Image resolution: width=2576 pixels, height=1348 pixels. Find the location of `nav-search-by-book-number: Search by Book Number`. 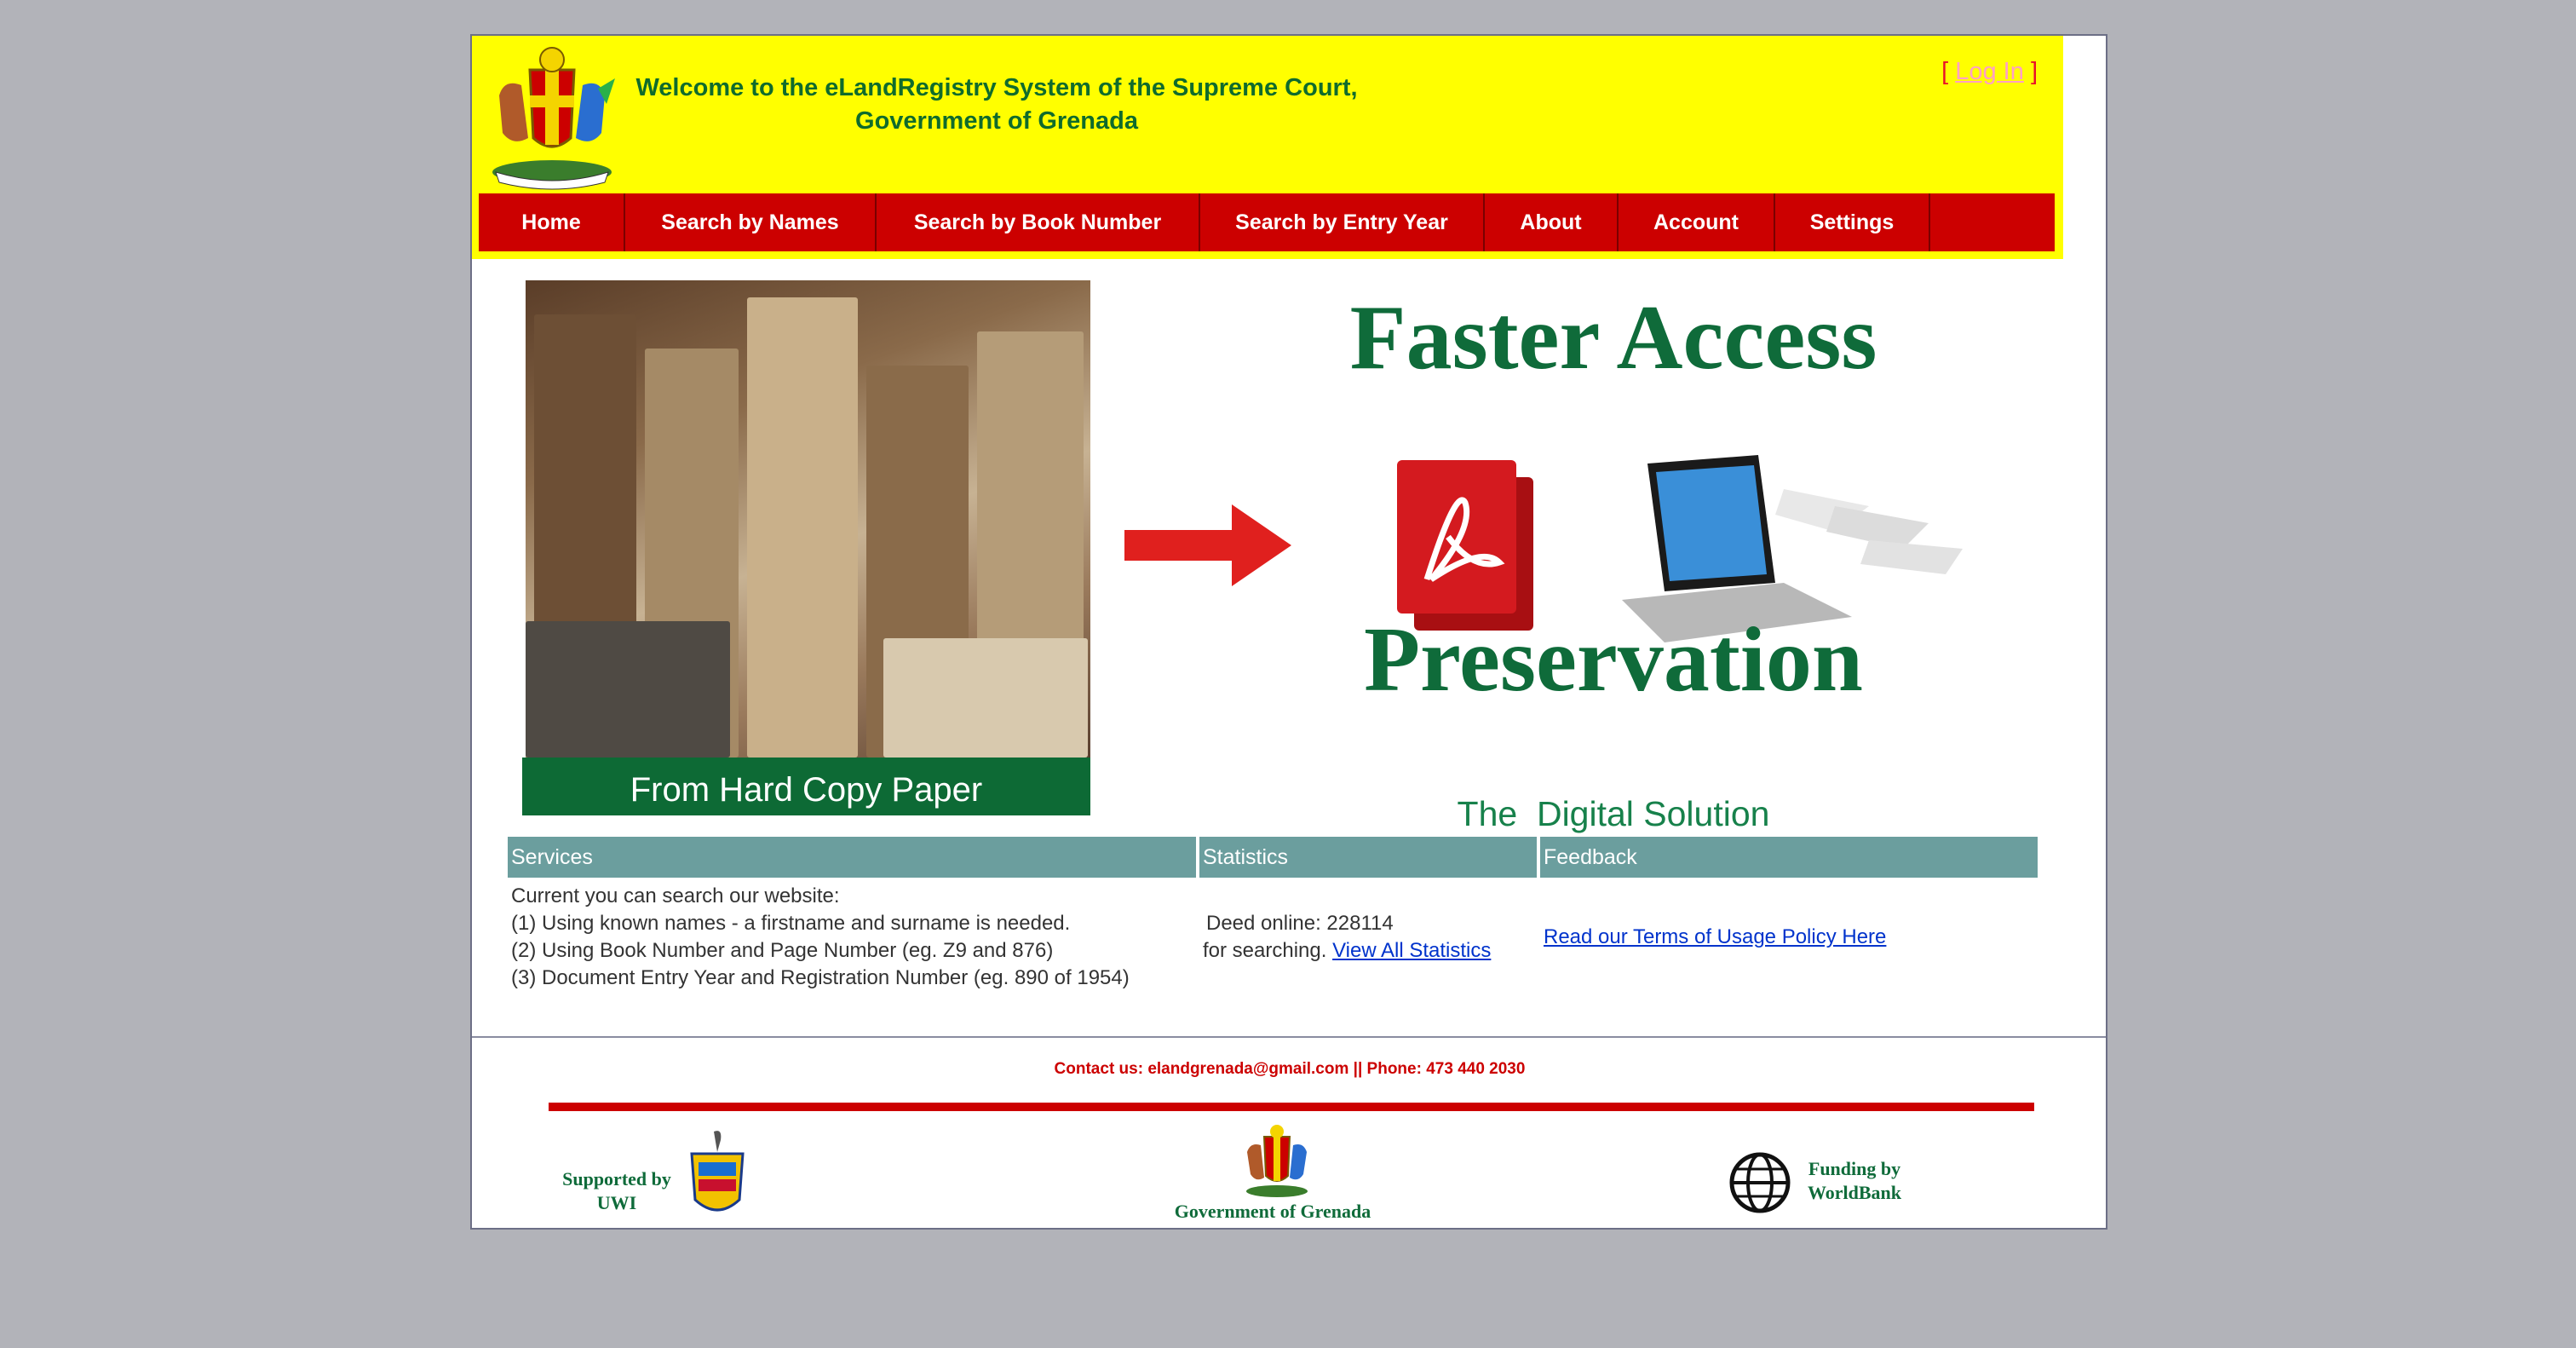

nav-search-by-book-number: Search by Book Number is located at coordinates (1038, 222).